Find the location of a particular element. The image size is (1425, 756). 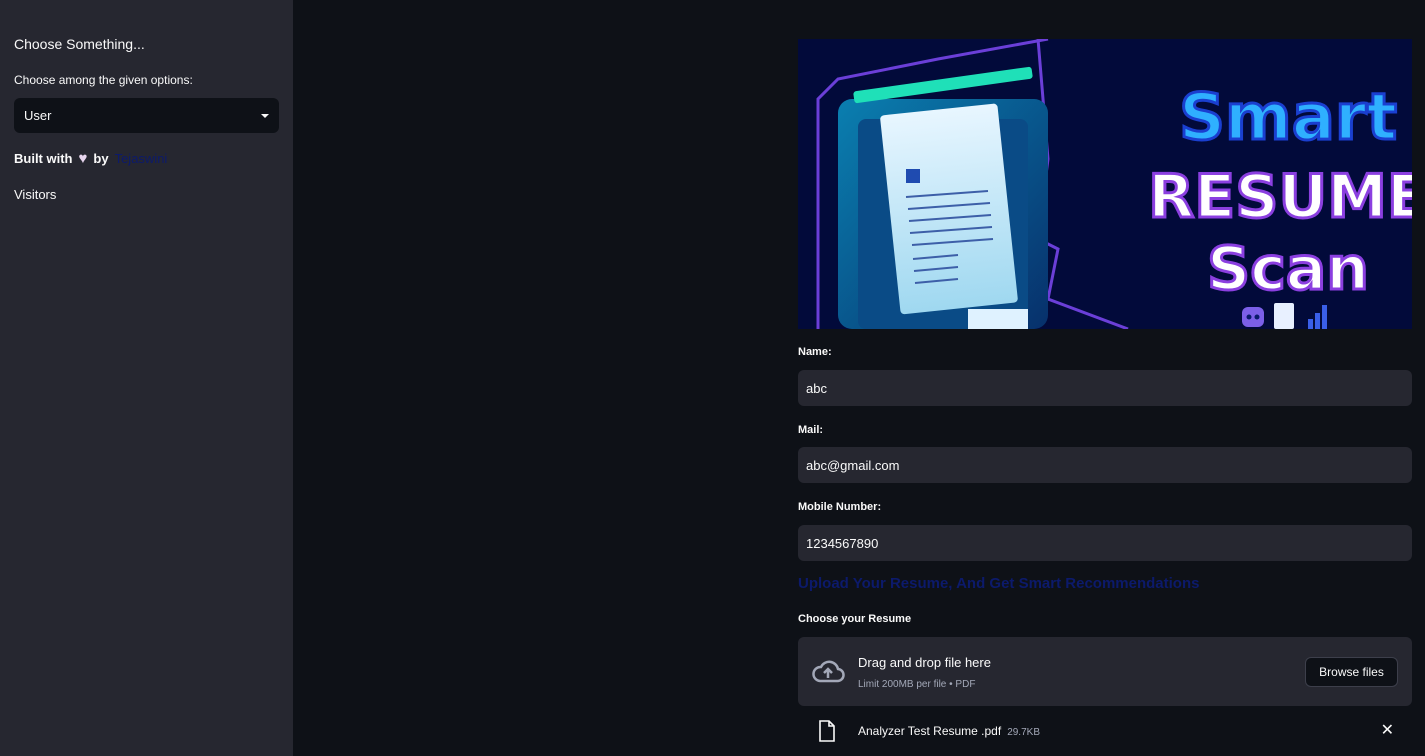

mobile-input: 1234567890 is located at coordinates (1105, 543).